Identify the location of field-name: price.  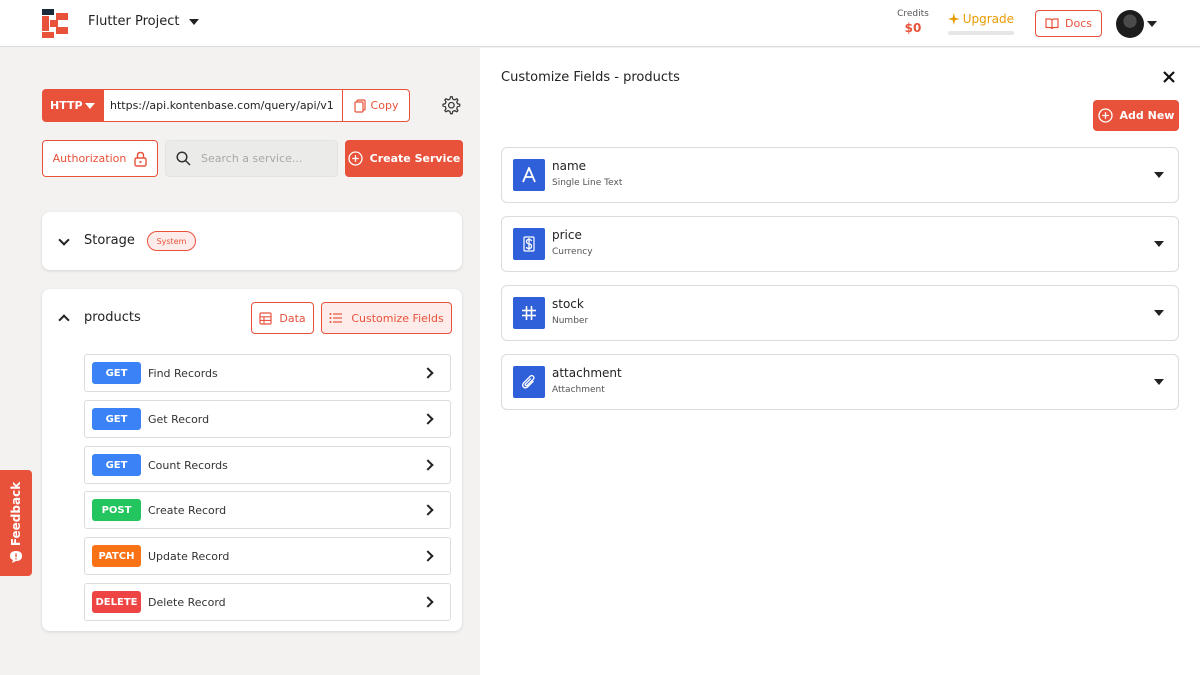
(567, 235).